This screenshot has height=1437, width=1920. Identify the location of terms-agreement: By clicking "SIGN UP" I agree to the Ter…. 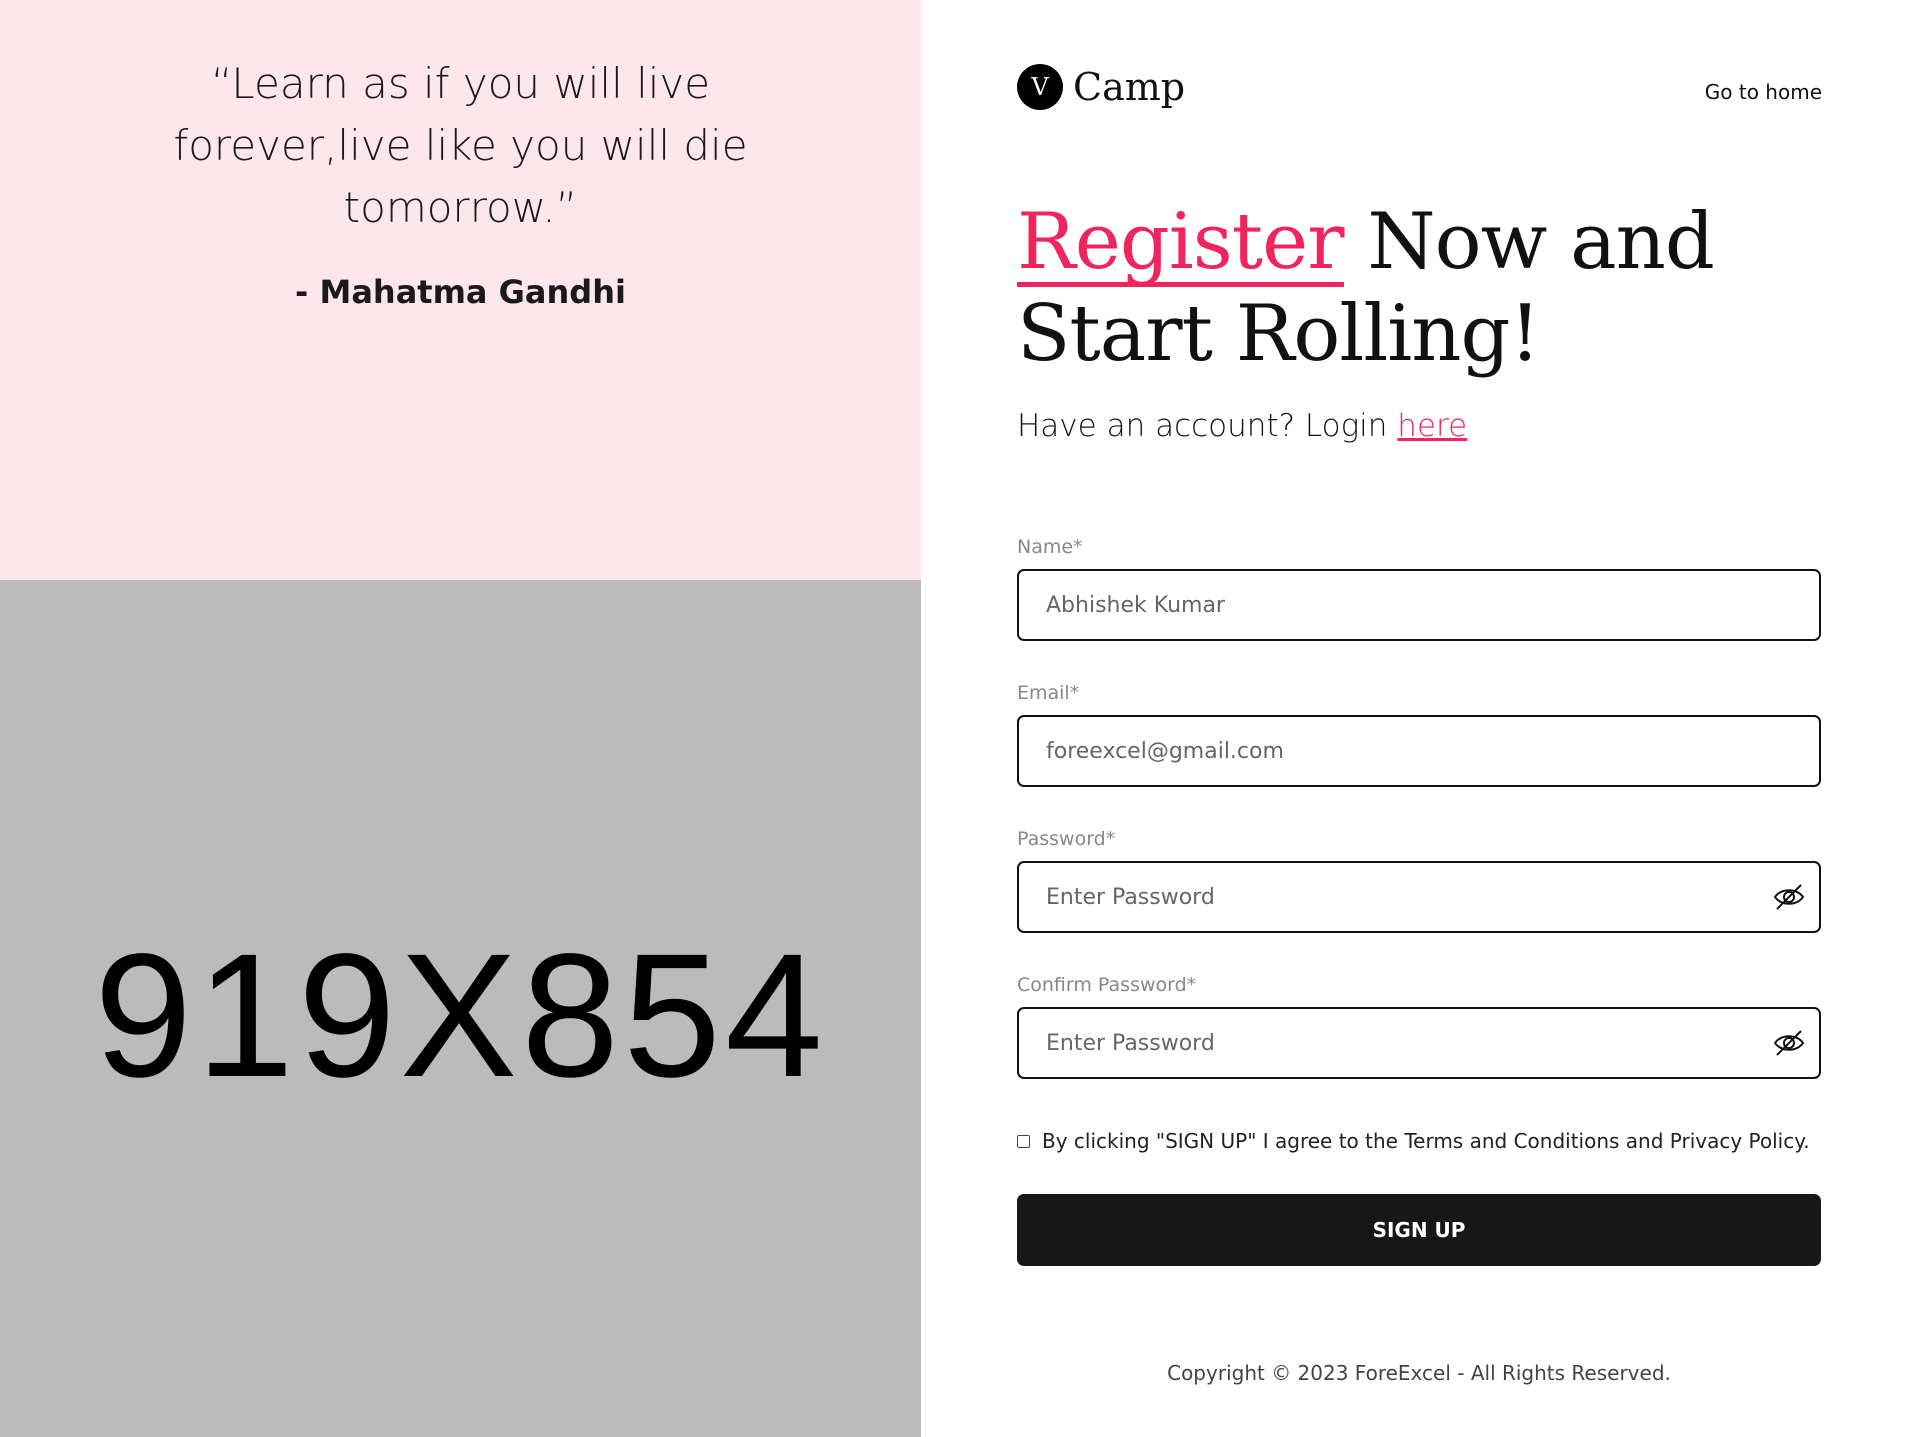
(1413, 1141).